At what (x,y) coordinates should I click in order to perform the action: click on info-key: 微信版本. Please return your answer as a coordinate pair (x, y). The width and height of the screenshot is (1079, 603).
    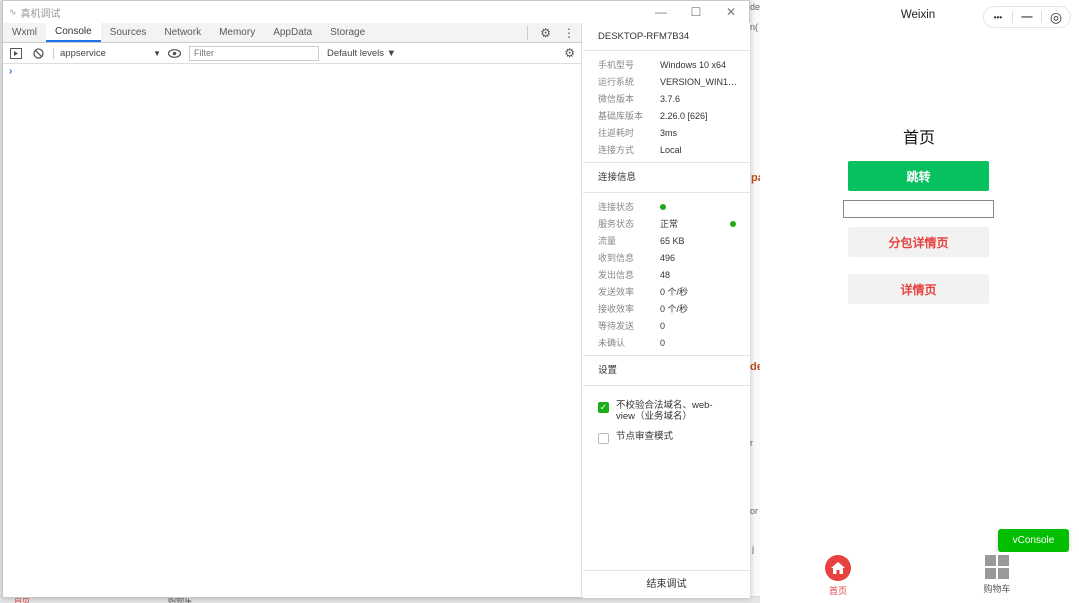
    Looking at the image, I should click on (616, 99).